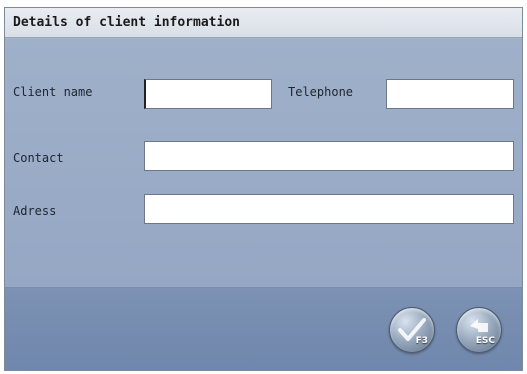 Image resolution: width=527 pixels, height=374 pixels. What do you see at coordinates (208, 94) in the screenshot?
I see `client-name-input` at bounding box center [208, 94].